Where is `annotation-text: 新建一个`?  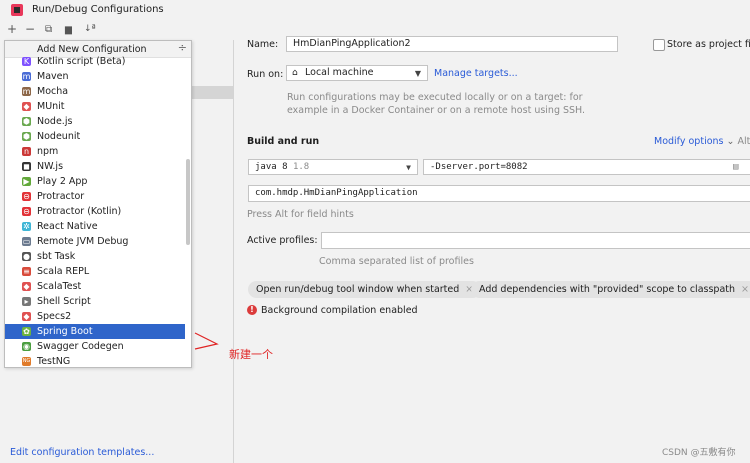
annotation-text: 新建一个 is located at coordinates (251, 354).